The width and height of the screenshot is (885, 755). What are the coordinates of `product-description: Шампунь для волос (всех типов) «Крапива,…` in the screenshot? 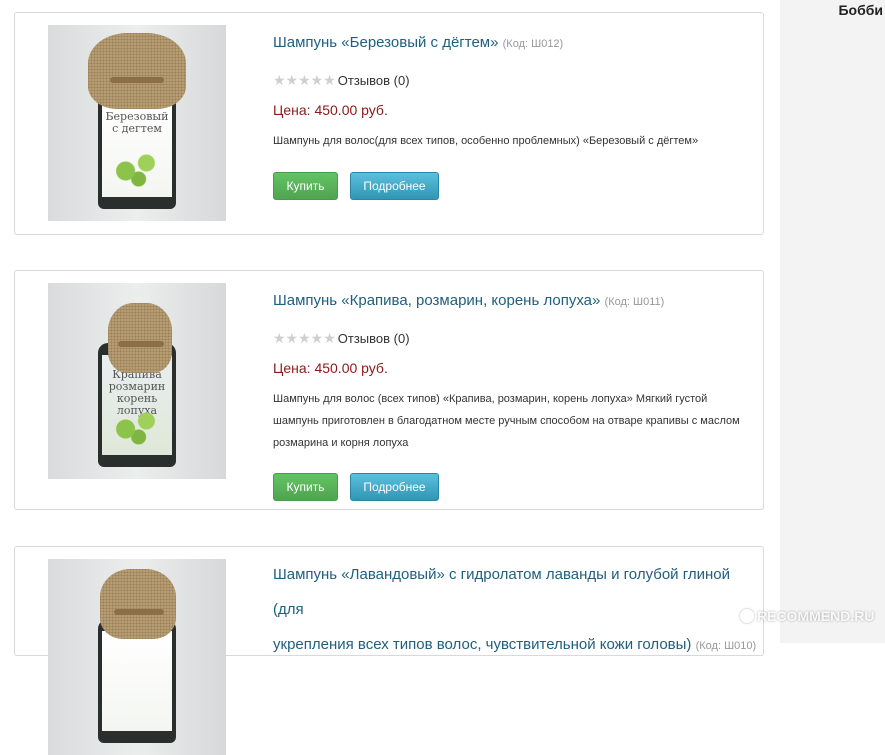 It's located at (513, 421).